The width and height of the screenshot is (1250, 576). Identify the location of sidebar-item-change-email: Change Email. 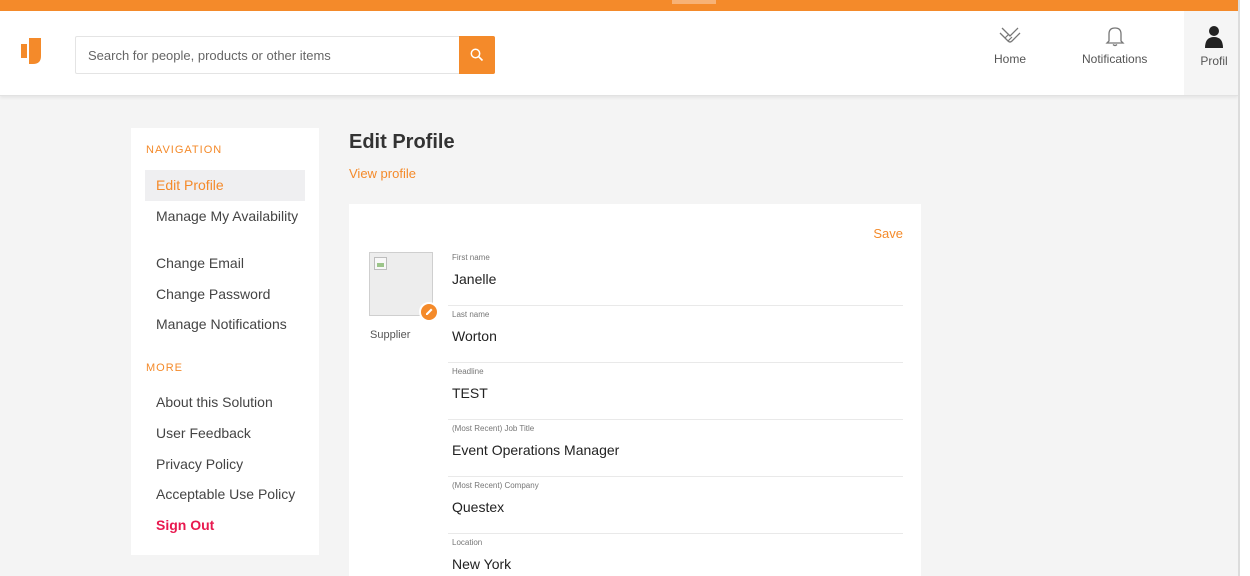
(225, 263).